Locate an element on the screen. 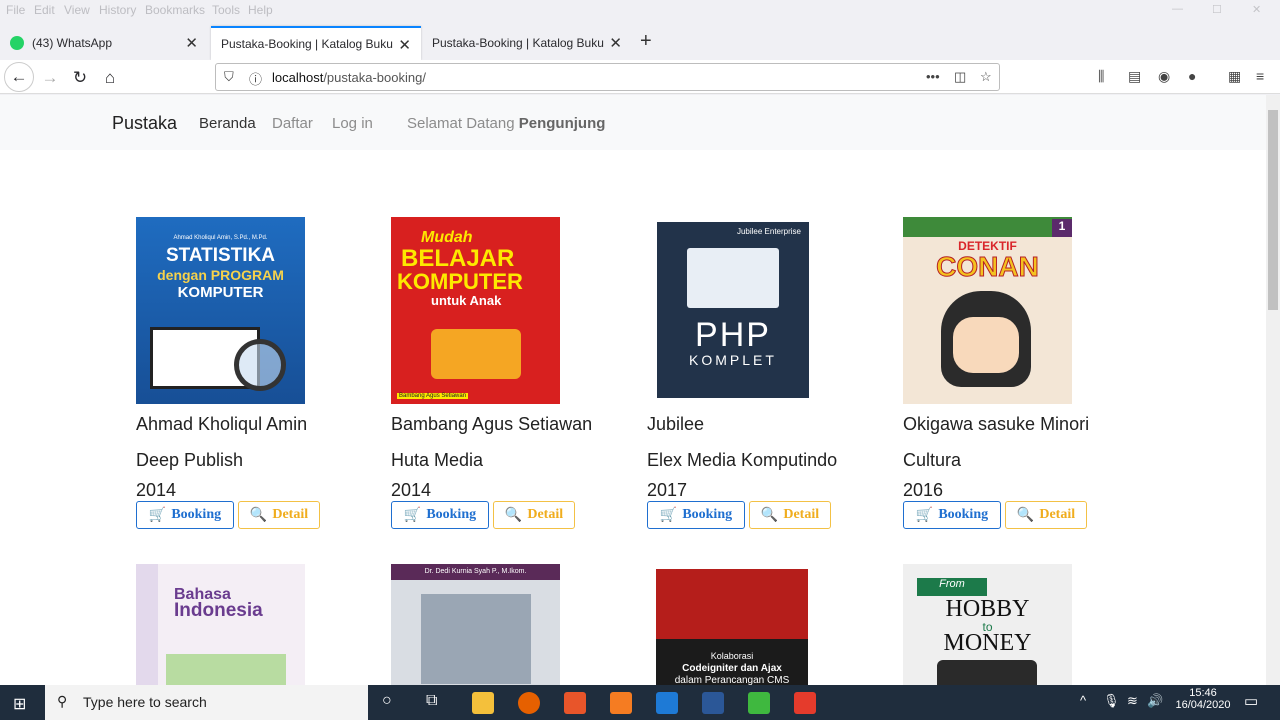 Image resolution: width=1280 pixels, height=720 pixels. maximize-icon: ☐ is located at coordinates (1217, 9).